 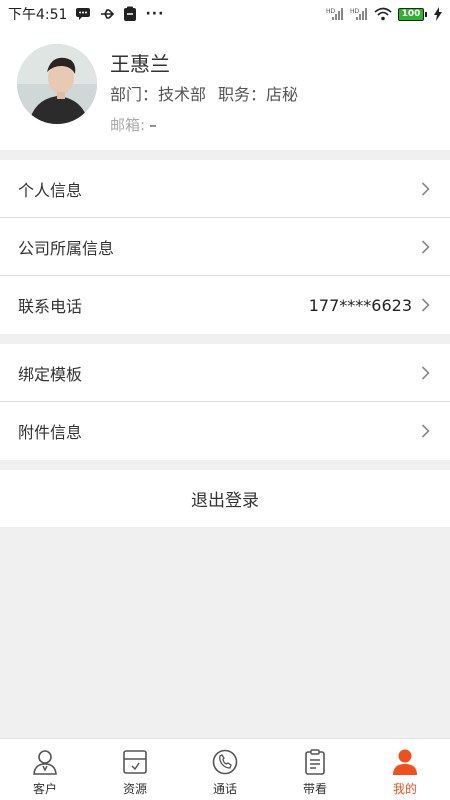 What do you see at coordinates (153, 125) in the screenshot?
I see `email-value: –` at bounding box center [153, 125].